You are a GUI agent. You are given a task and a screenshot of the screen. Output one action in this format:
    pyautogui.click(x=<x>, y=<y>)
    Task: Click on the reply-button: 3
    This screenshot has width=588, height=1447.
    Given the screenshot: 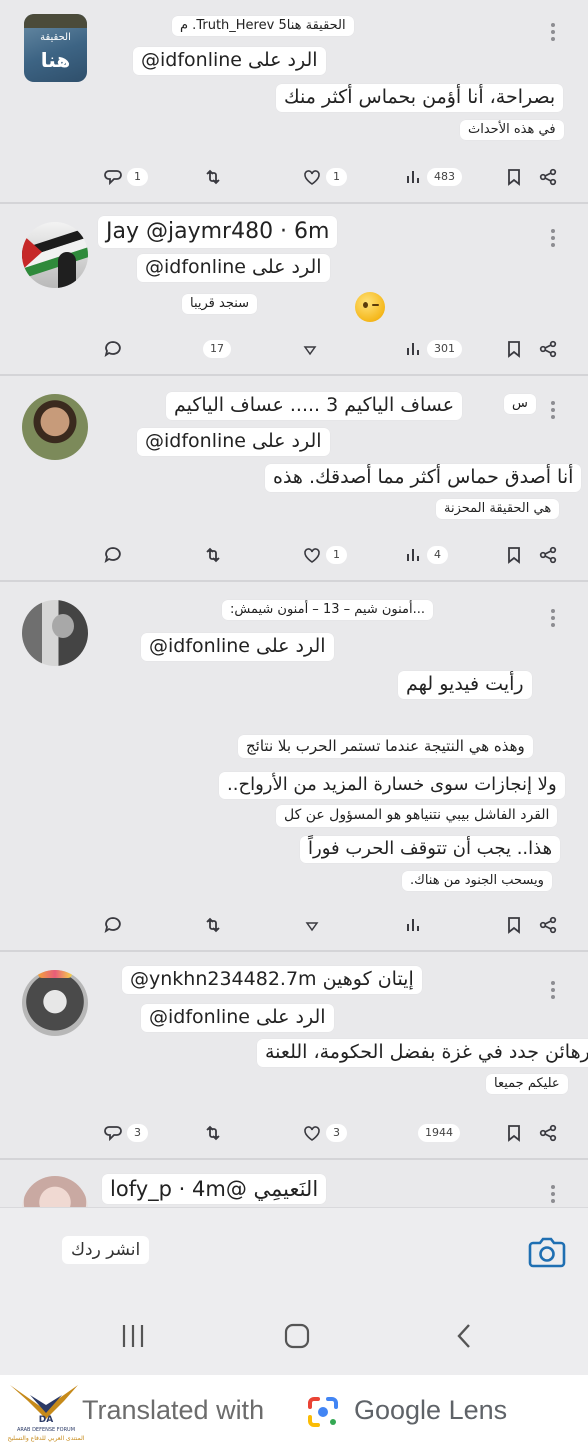 What is the action you would take?
    pyautogui.click(x=125, y=1133)
    